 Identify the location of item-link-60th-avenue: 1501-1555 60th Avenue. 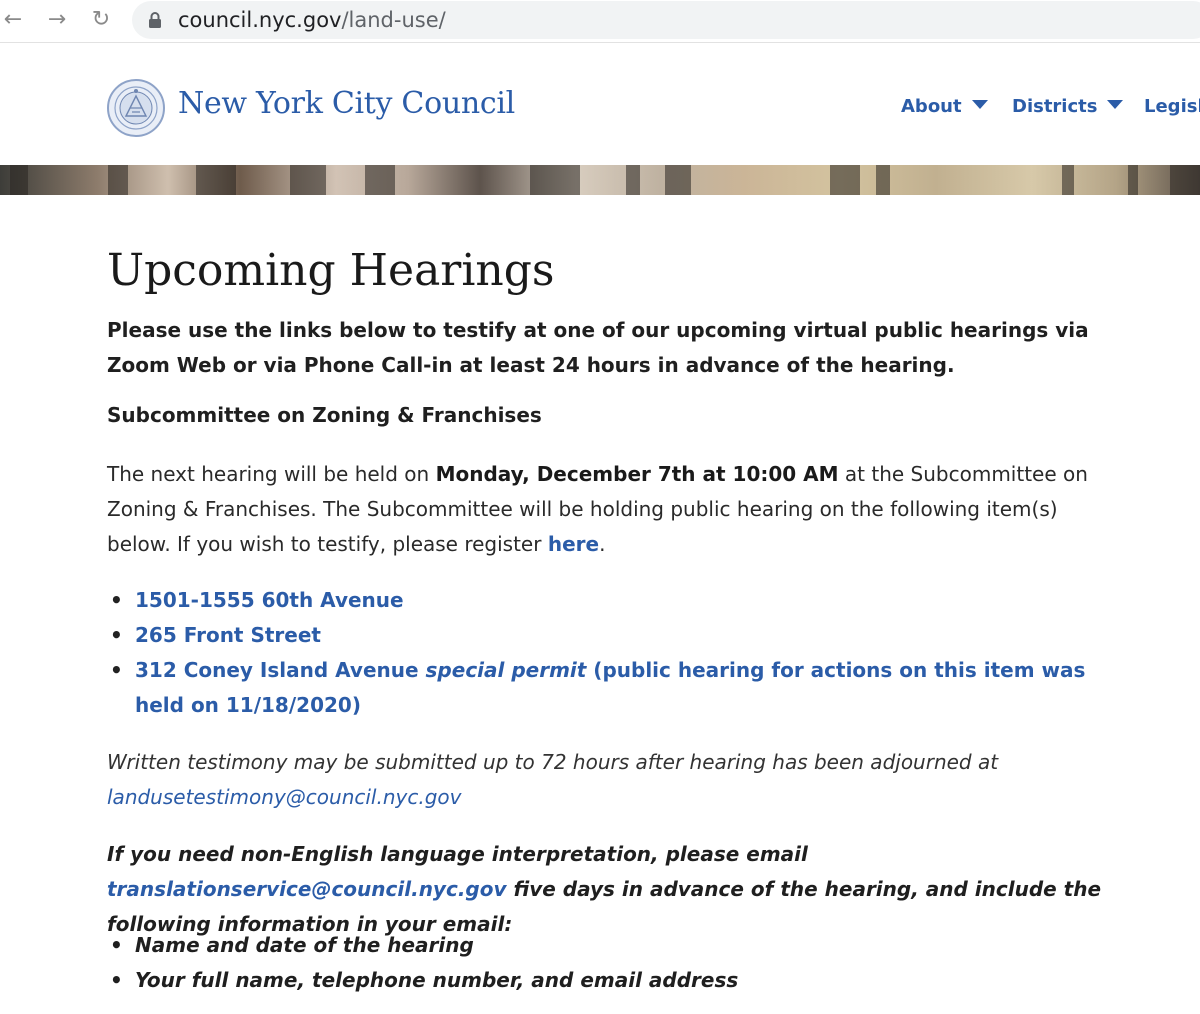
(269, 600).